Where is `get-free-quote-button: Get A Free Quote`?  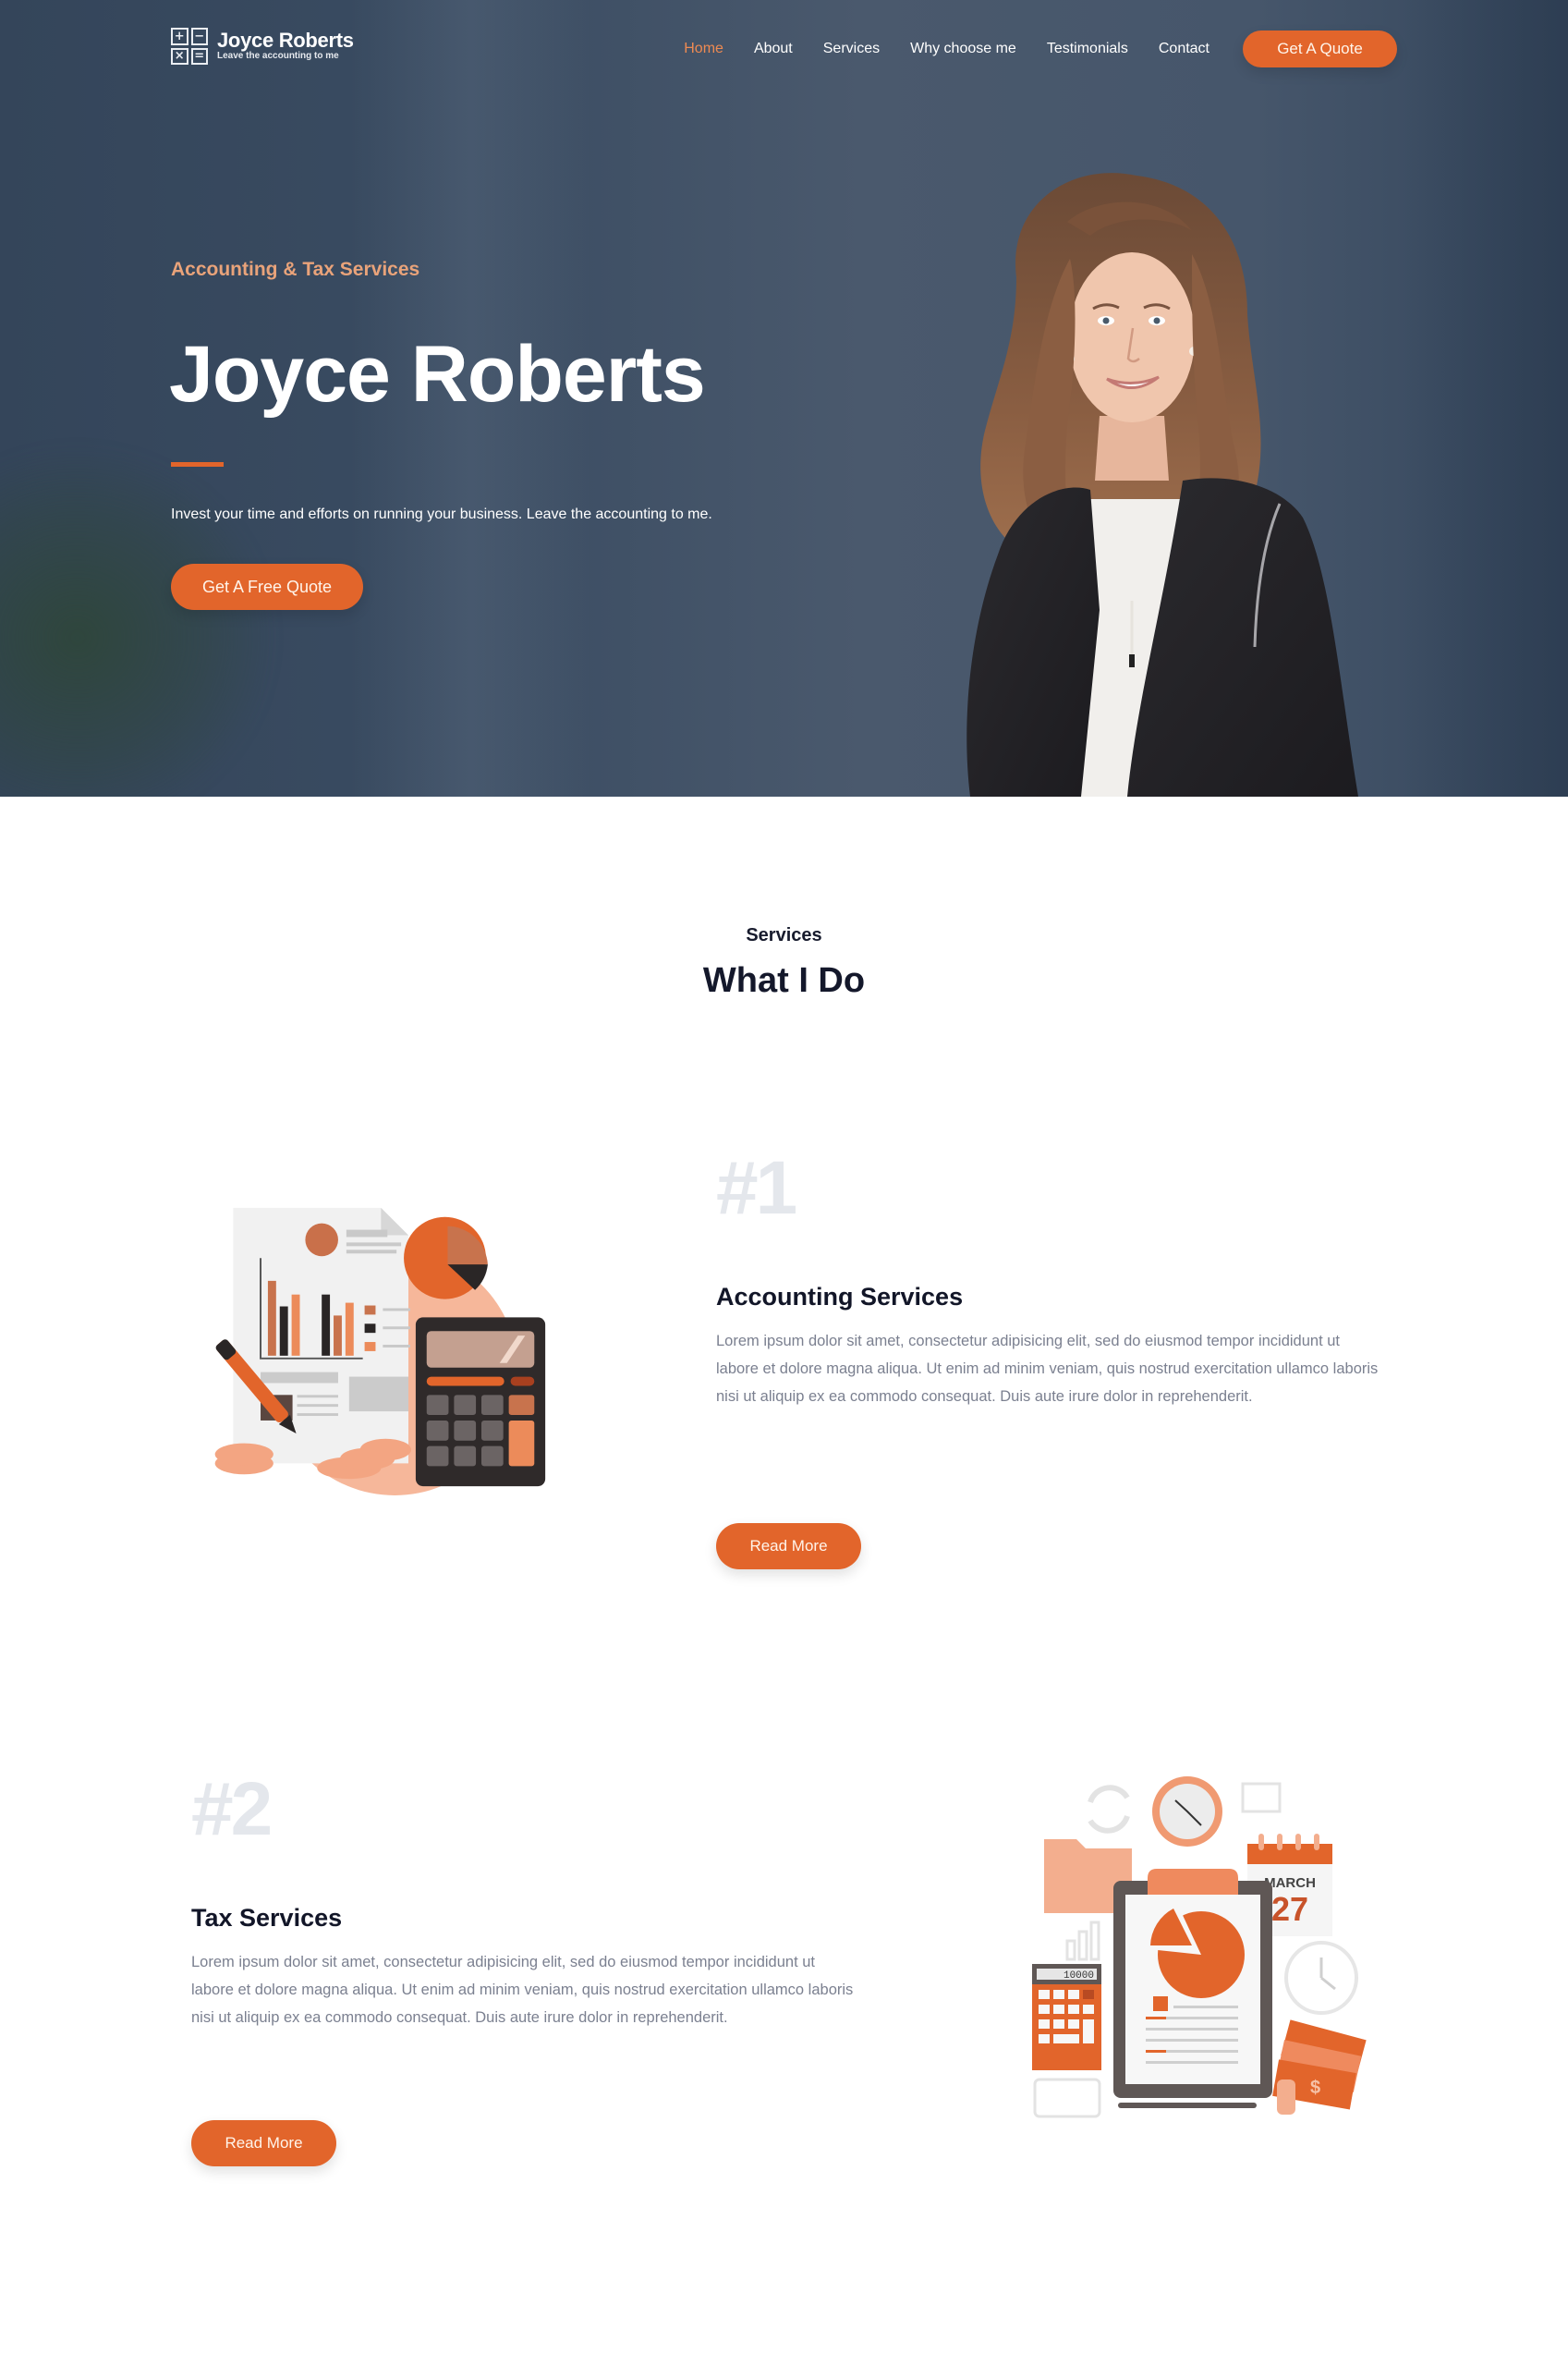 get-free-quote-button: Get A Free Quote is located at coordinates (267, 587).